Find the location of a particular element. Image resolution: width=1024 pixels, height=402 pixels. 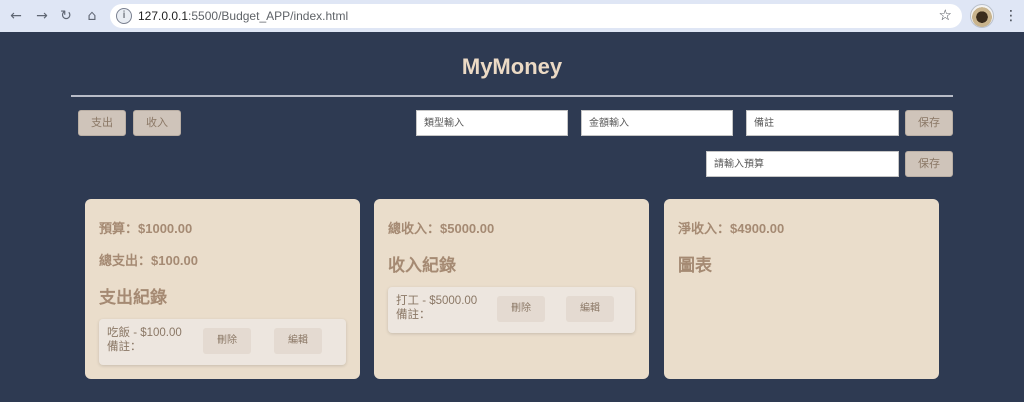

back-icon: ← is located at coordinates (16, 16).